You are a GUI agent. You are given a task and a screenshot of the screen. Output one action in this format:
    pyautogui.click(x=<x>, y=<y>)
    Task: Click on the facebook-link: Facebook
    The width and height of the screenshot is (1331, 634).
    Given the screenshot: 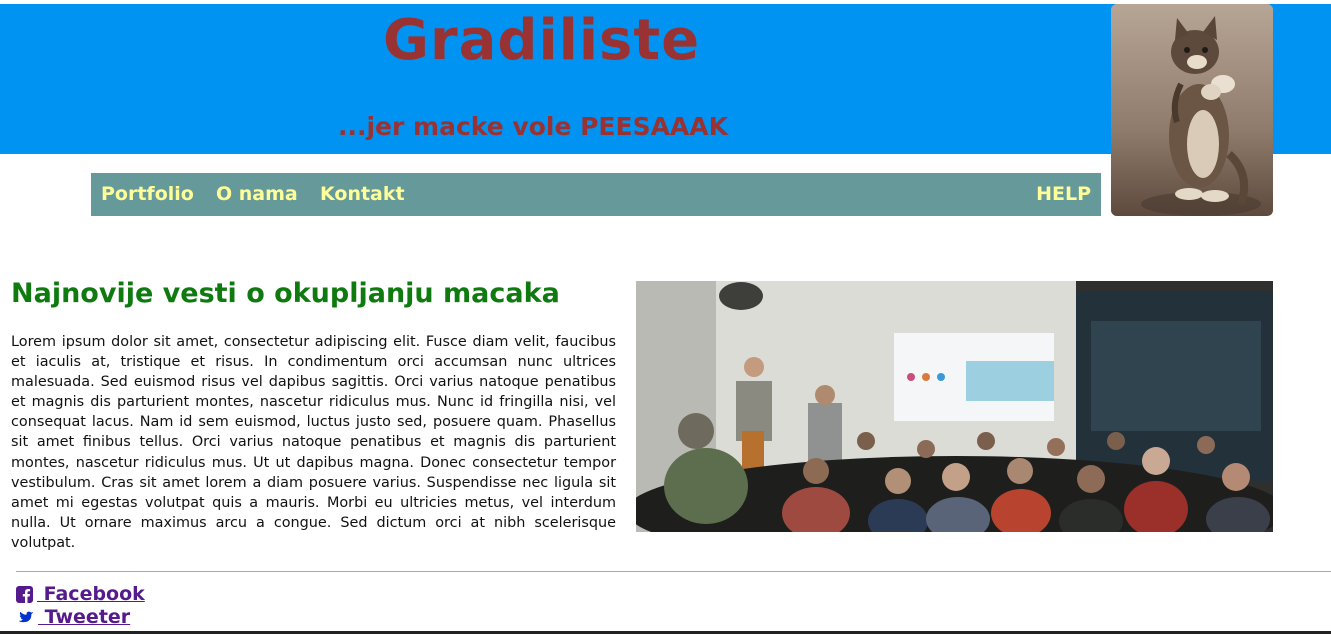 What is the action you would take?
    pyautogui.click(x=80, y=594)
    